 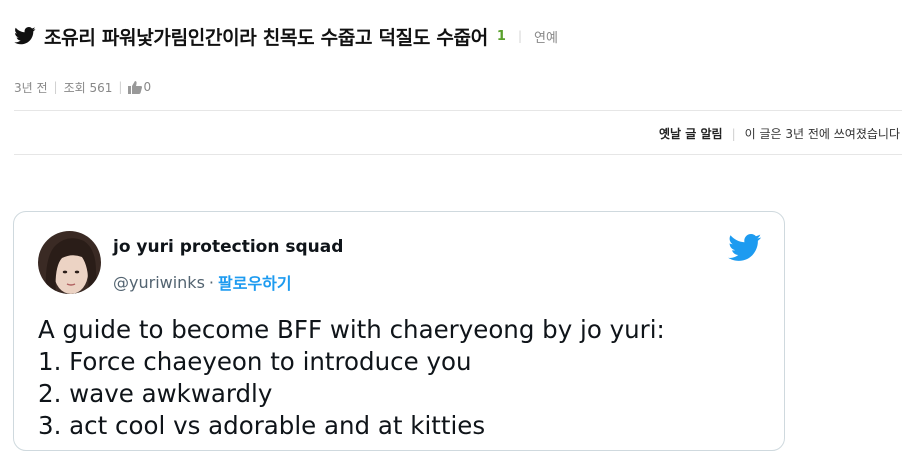 What do you see at coordinates (255, 361) in the screenshot?
I see `tweet-line: 1. Force chaeyeon to introduce you` at bounding box center [255, 361].